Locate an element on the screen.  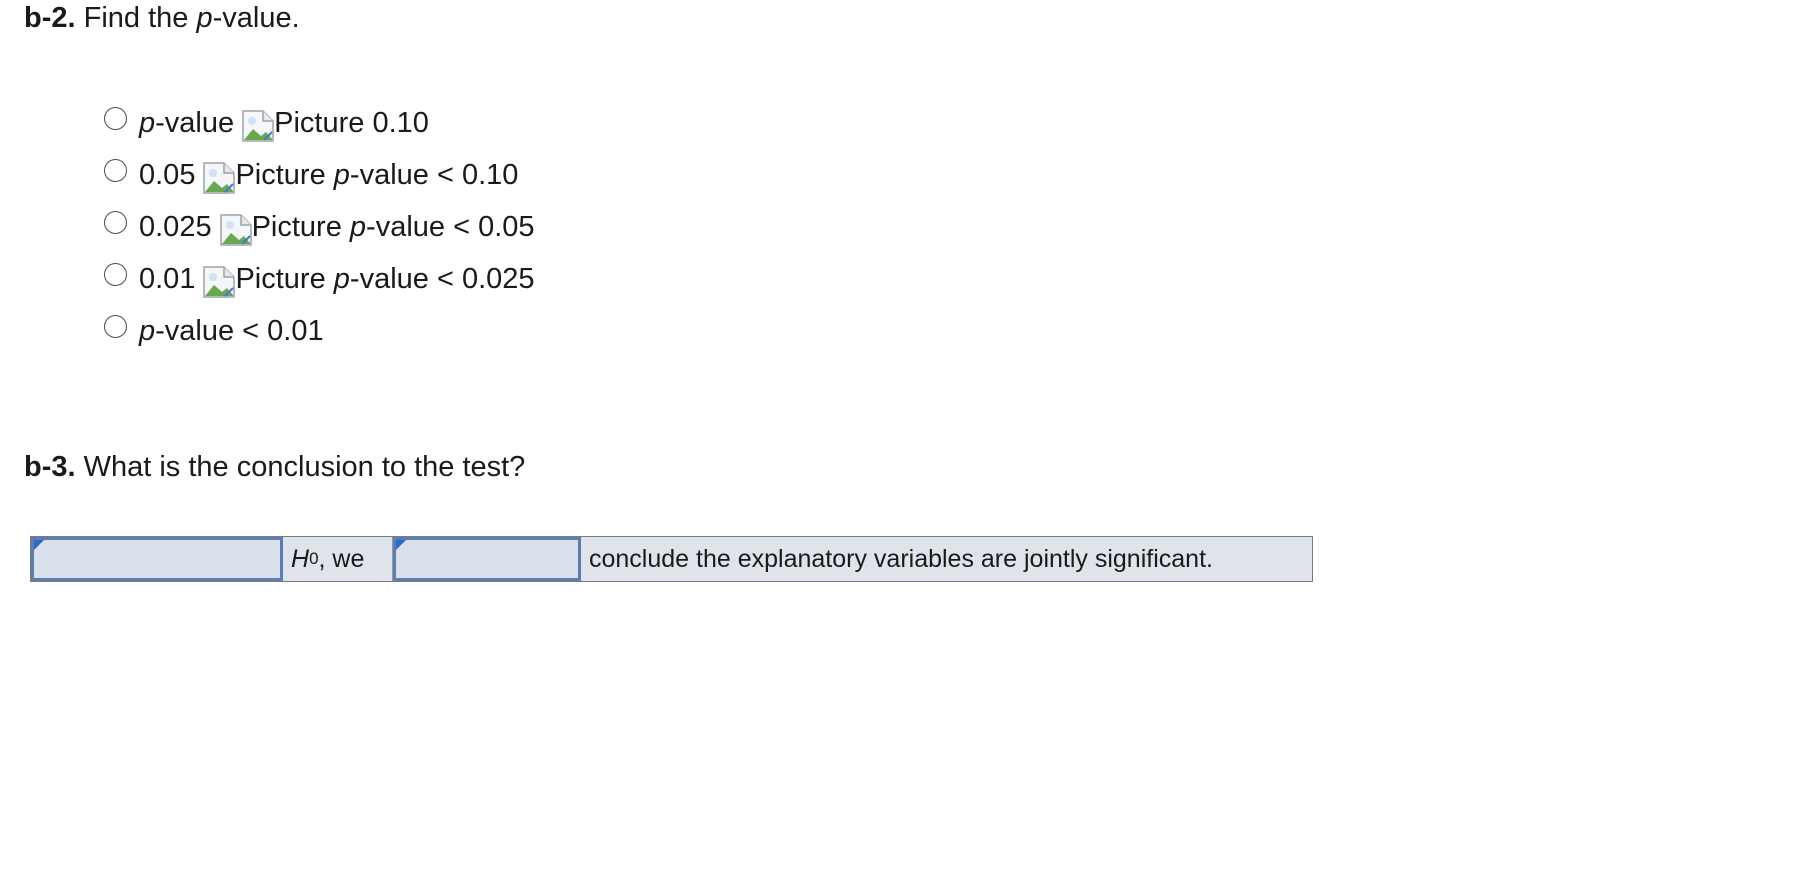
question-b2-heading: b-2. Find the p-value. is located at coordinates (162, 18).